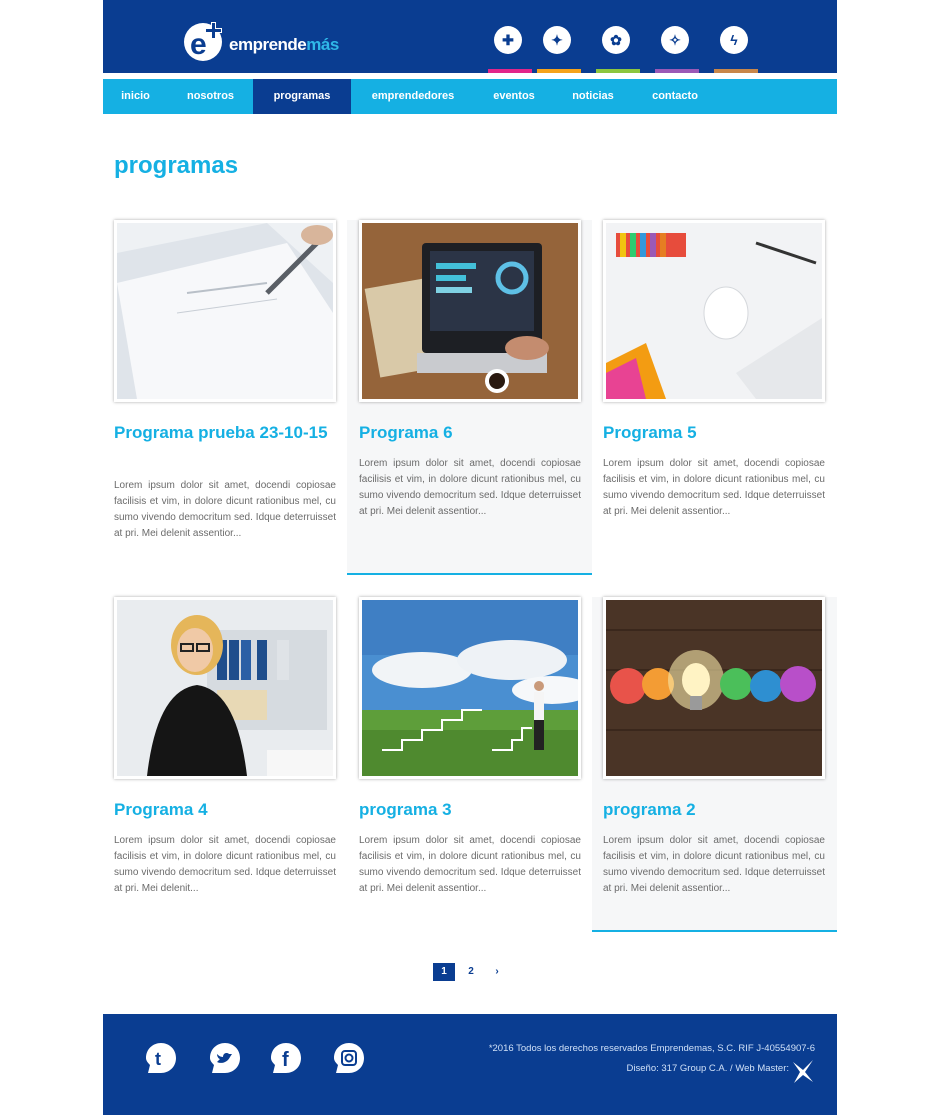 Image resolution: width=940 pixels, height=1115 pixels. What do you see at coordinates (225, 311) in the screenshot?
I see `pen-document-photo` at bounding box center [225, 311].